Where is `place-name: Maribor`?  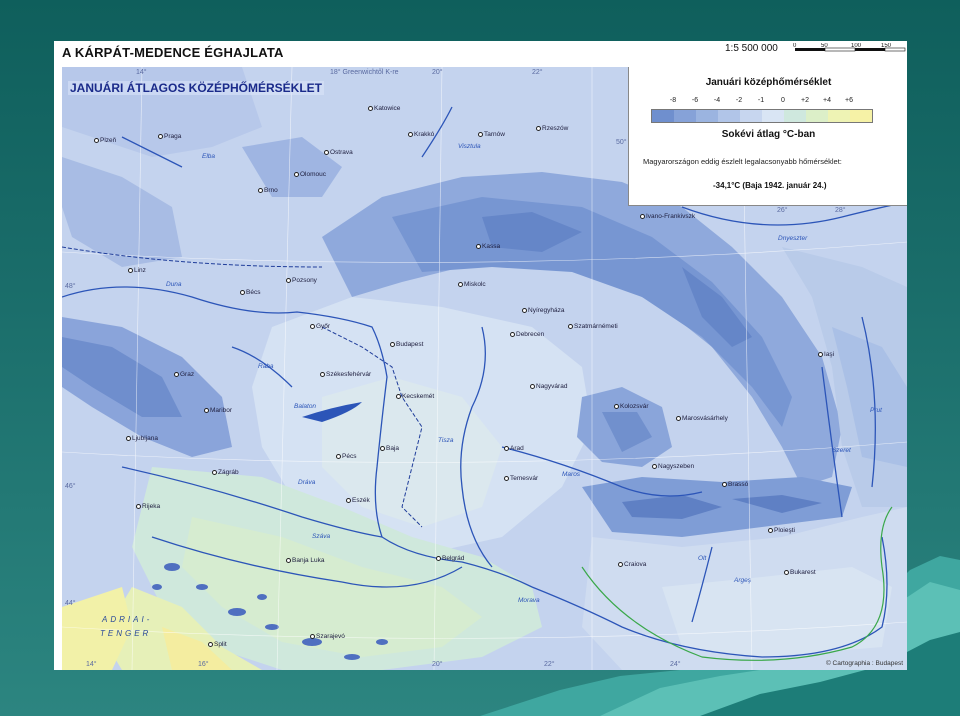 place-name: Maribor is located at coordinates (221, 410).